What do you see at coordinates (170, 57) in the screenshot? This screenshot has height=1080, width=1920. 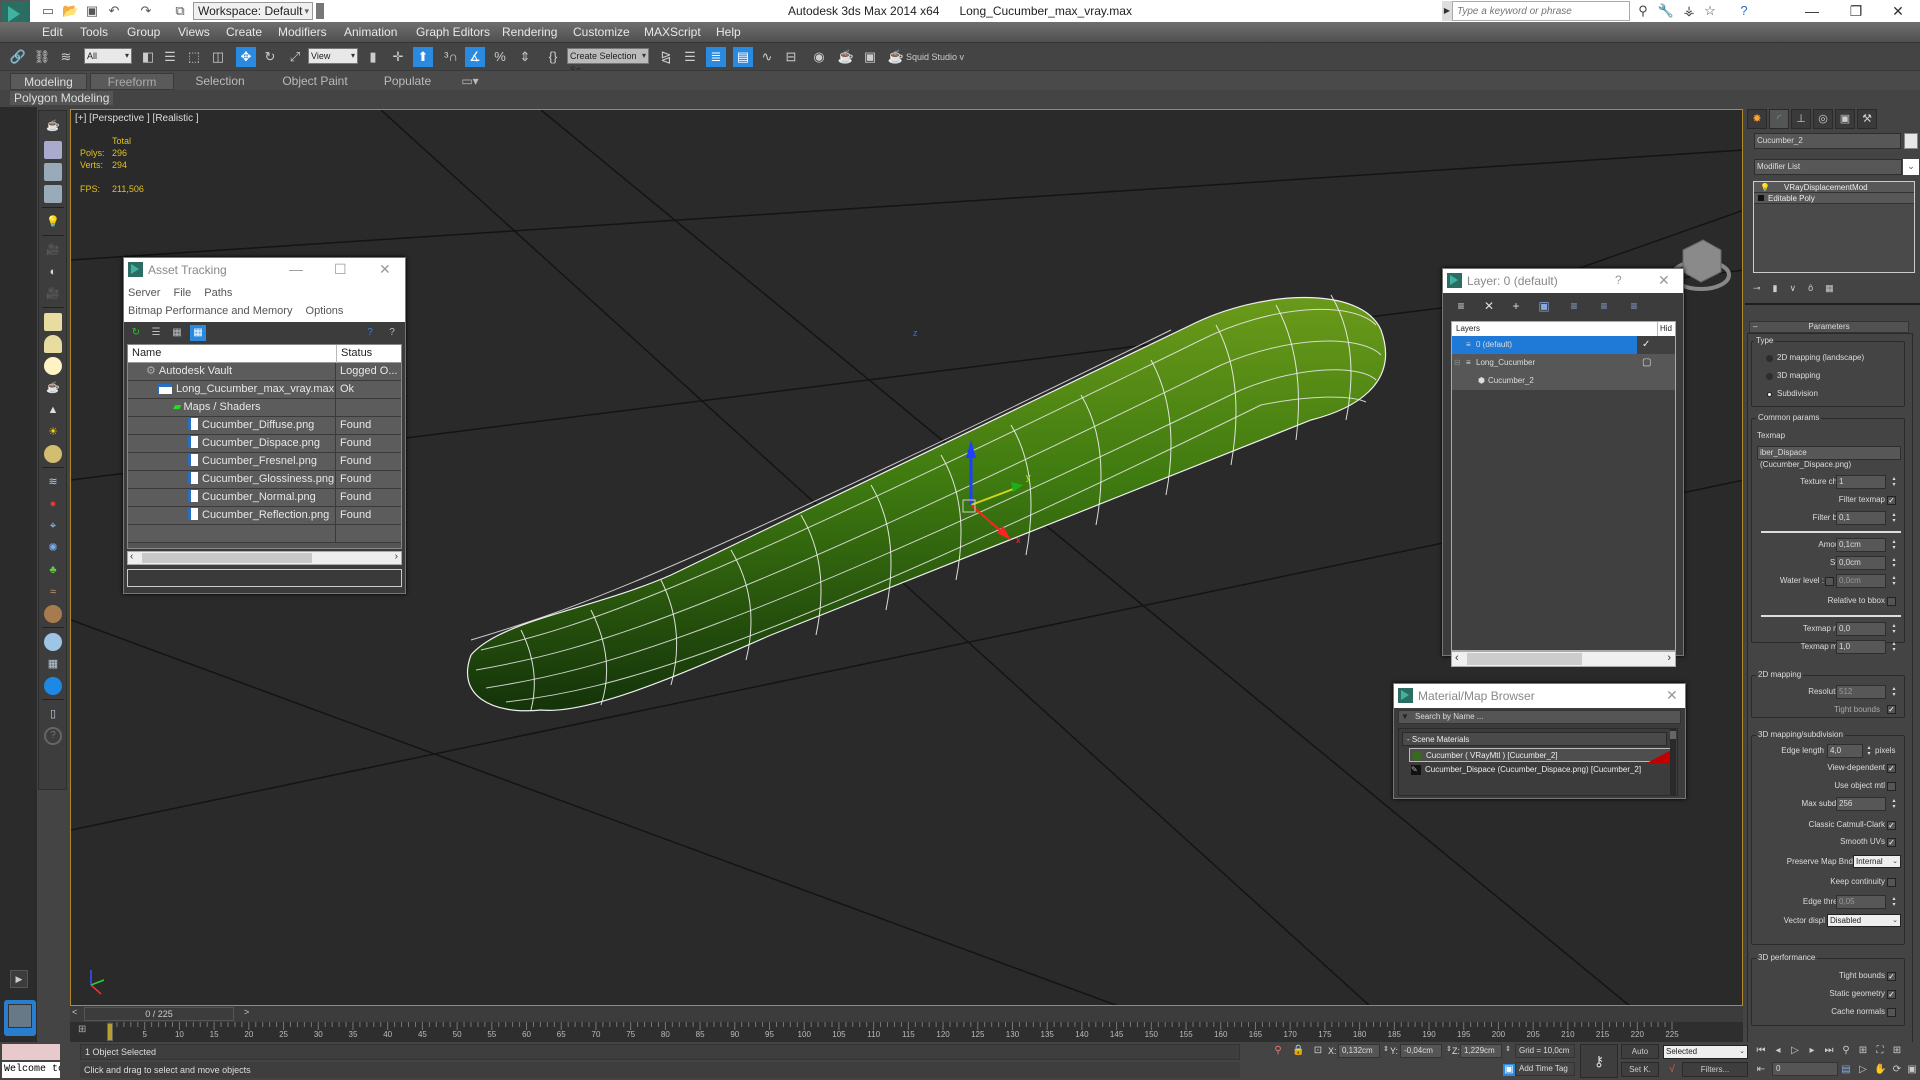 I see `select-by-name-icon: ☰` at bounding box center [170, 57].